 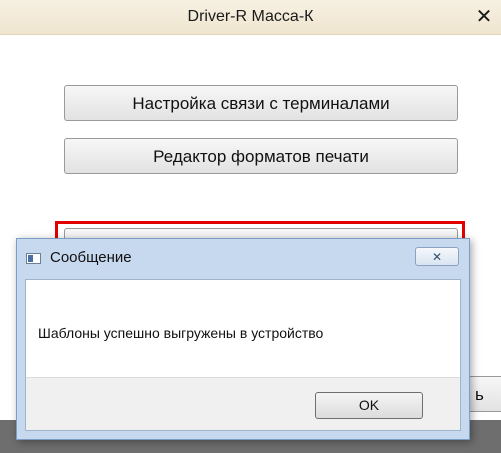 What do you see at coordinates (261, 103) in the screenshot?
I see `terminal-connection-settings-button: Настройка связи с терминалами` at bounding box center [261, 103].